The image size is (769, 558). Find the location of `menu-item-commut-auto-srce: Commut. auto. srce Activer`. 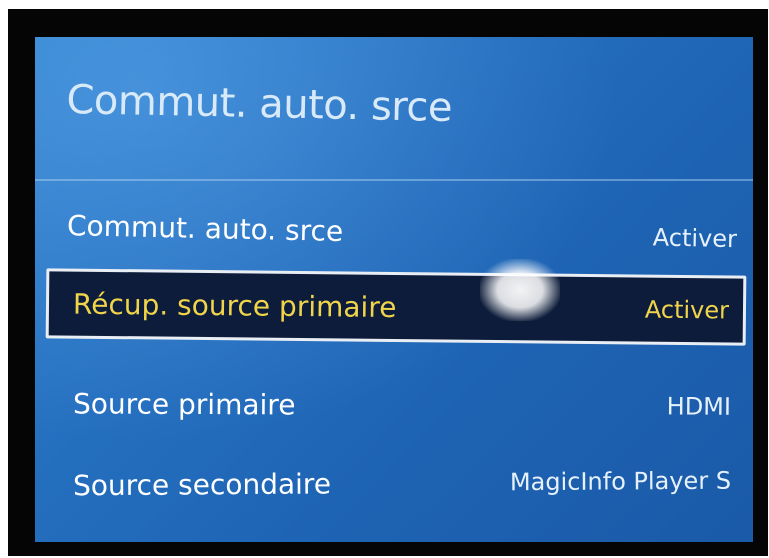

menu-item-commut-auto-srce: Commut. auto. srce Activer is located at coordinates (394, 231).